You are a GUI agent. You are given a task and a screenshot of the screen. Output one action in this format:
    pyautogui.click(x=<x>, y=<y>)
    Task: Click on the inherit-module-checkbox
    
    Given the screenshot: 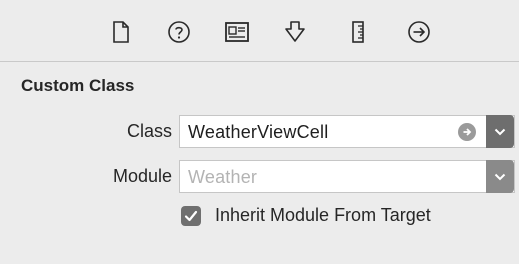 What is the action you would take?
    pyautogui.click(x=191, y=215)
    